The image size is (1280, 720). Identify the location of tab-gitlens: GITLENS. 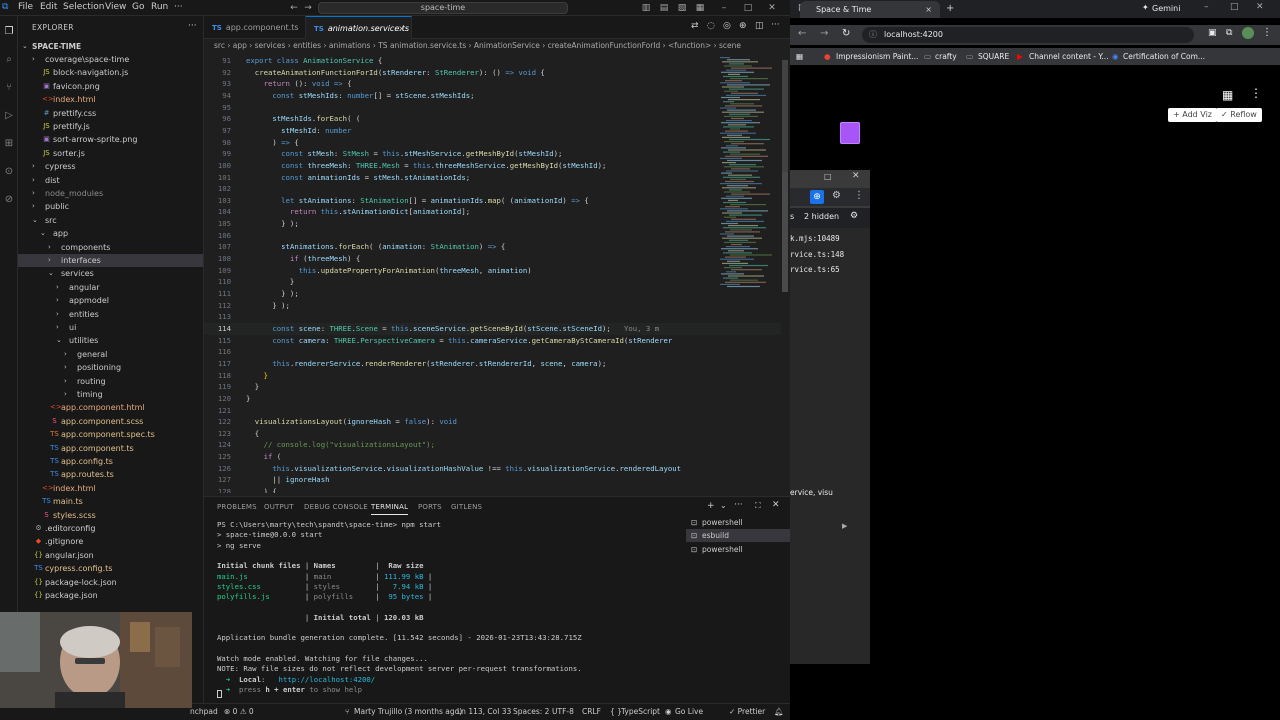
(466, 507).